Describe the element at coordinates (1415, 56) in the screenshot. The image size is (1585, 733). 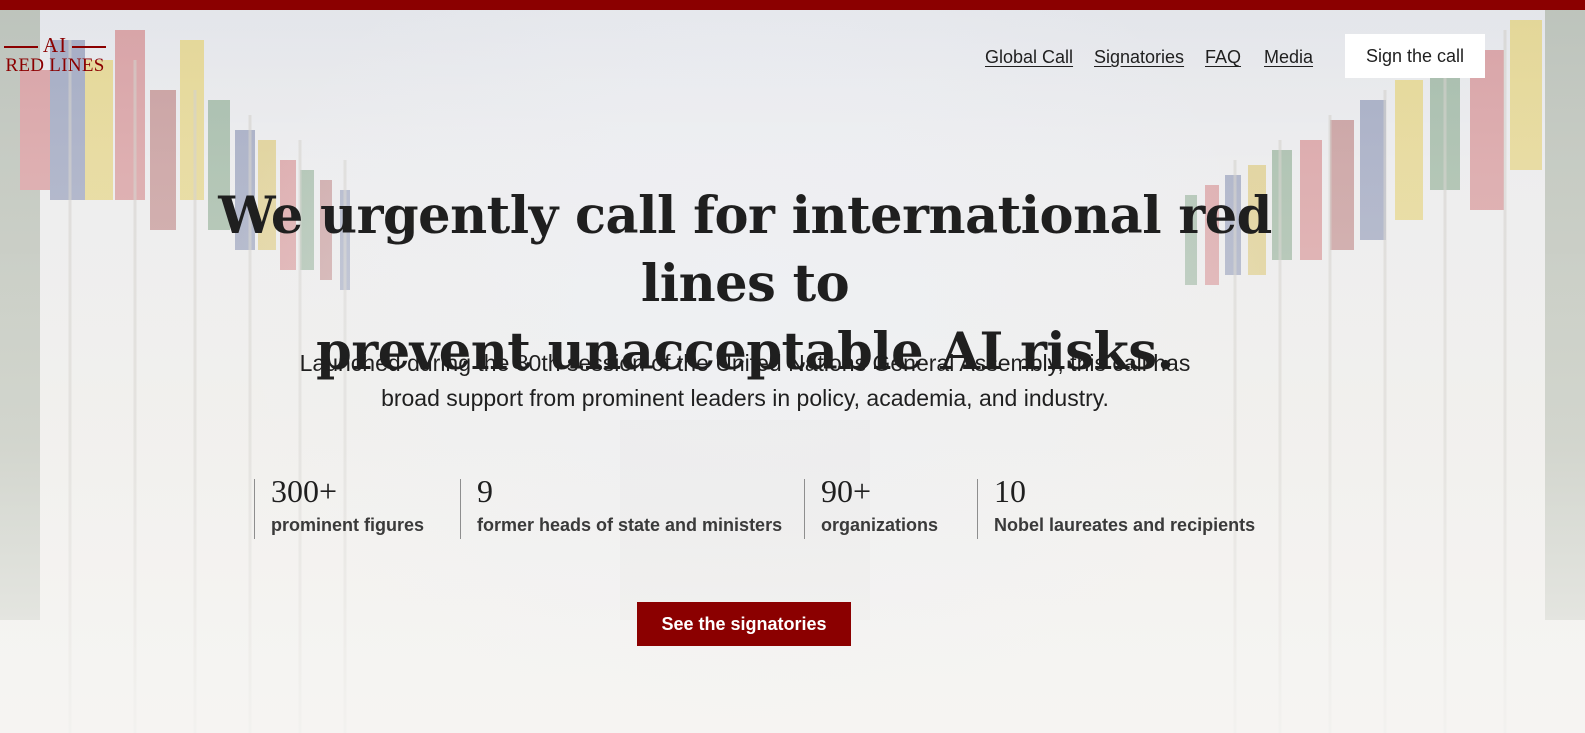
I see `sign-the-call-button: Sign the call` at that location.